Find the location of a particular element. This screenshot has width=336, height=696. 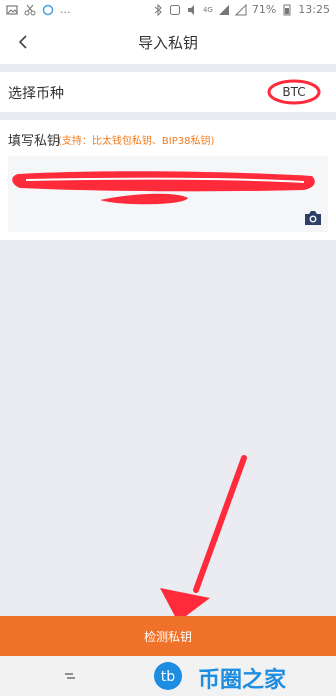

status-bar: ... 4G 71% 13:25 is located at coordinates (168, 10).